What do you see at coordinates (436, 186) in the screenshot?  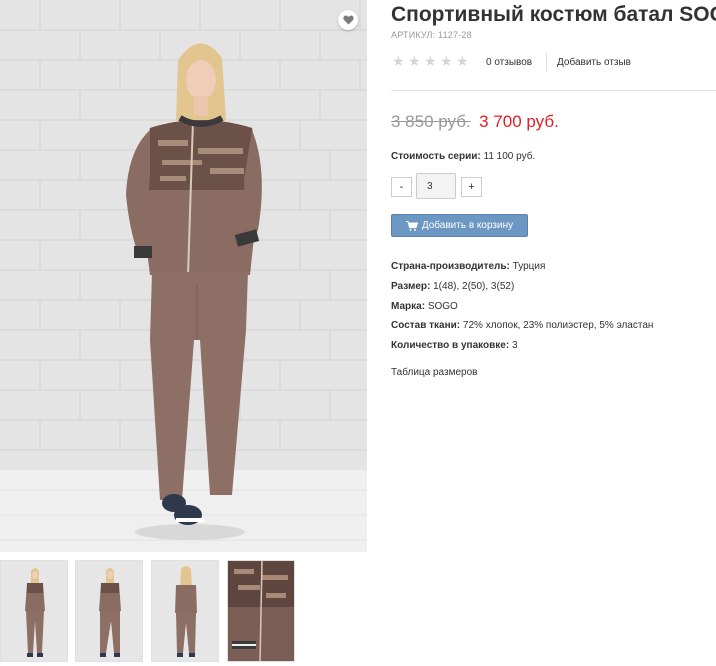 I see `quantity-input` at bounding box center [436, 186].